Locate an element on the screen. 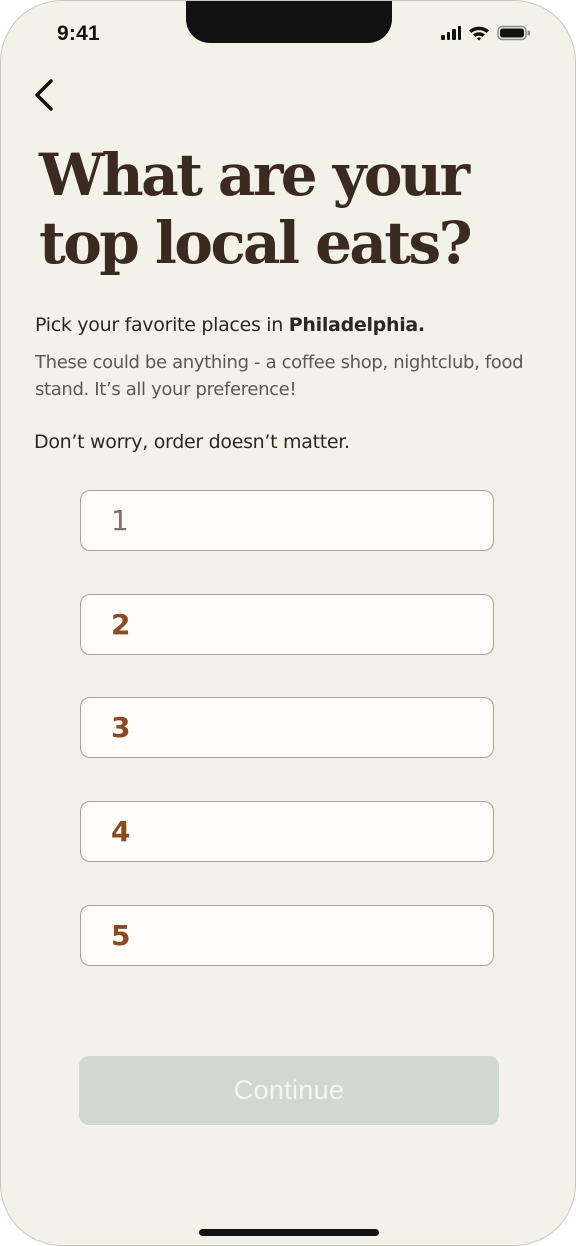 The width and height of the screenshot is (576, 1246). continue-button: Continue is located at coordinates (289, 1090).